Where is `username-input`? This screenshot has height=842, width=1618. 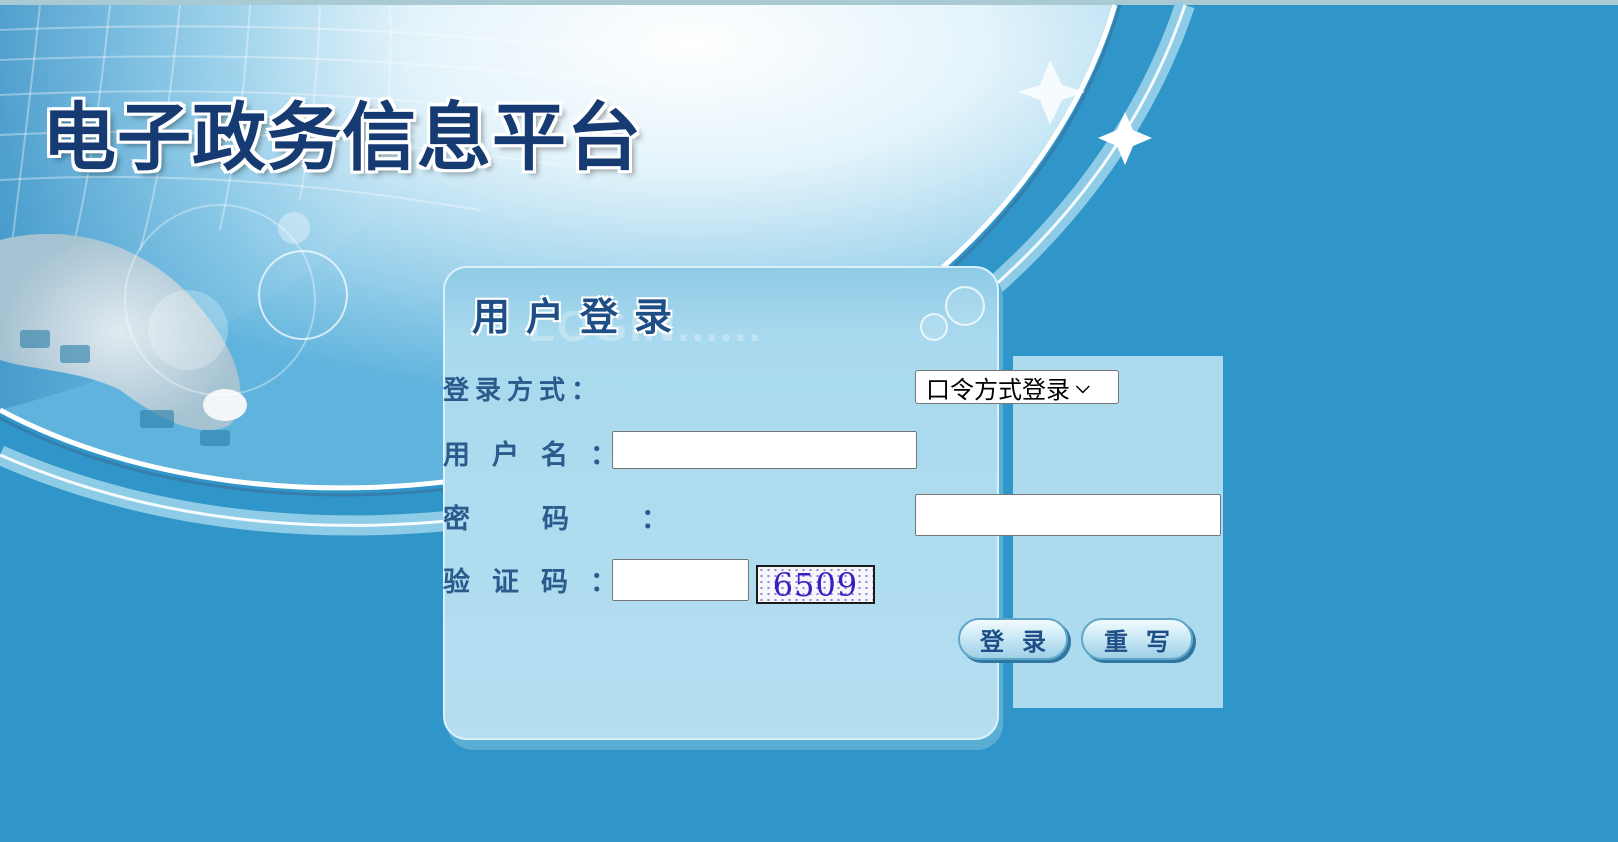 username-input is located at coordinates (764, 450).